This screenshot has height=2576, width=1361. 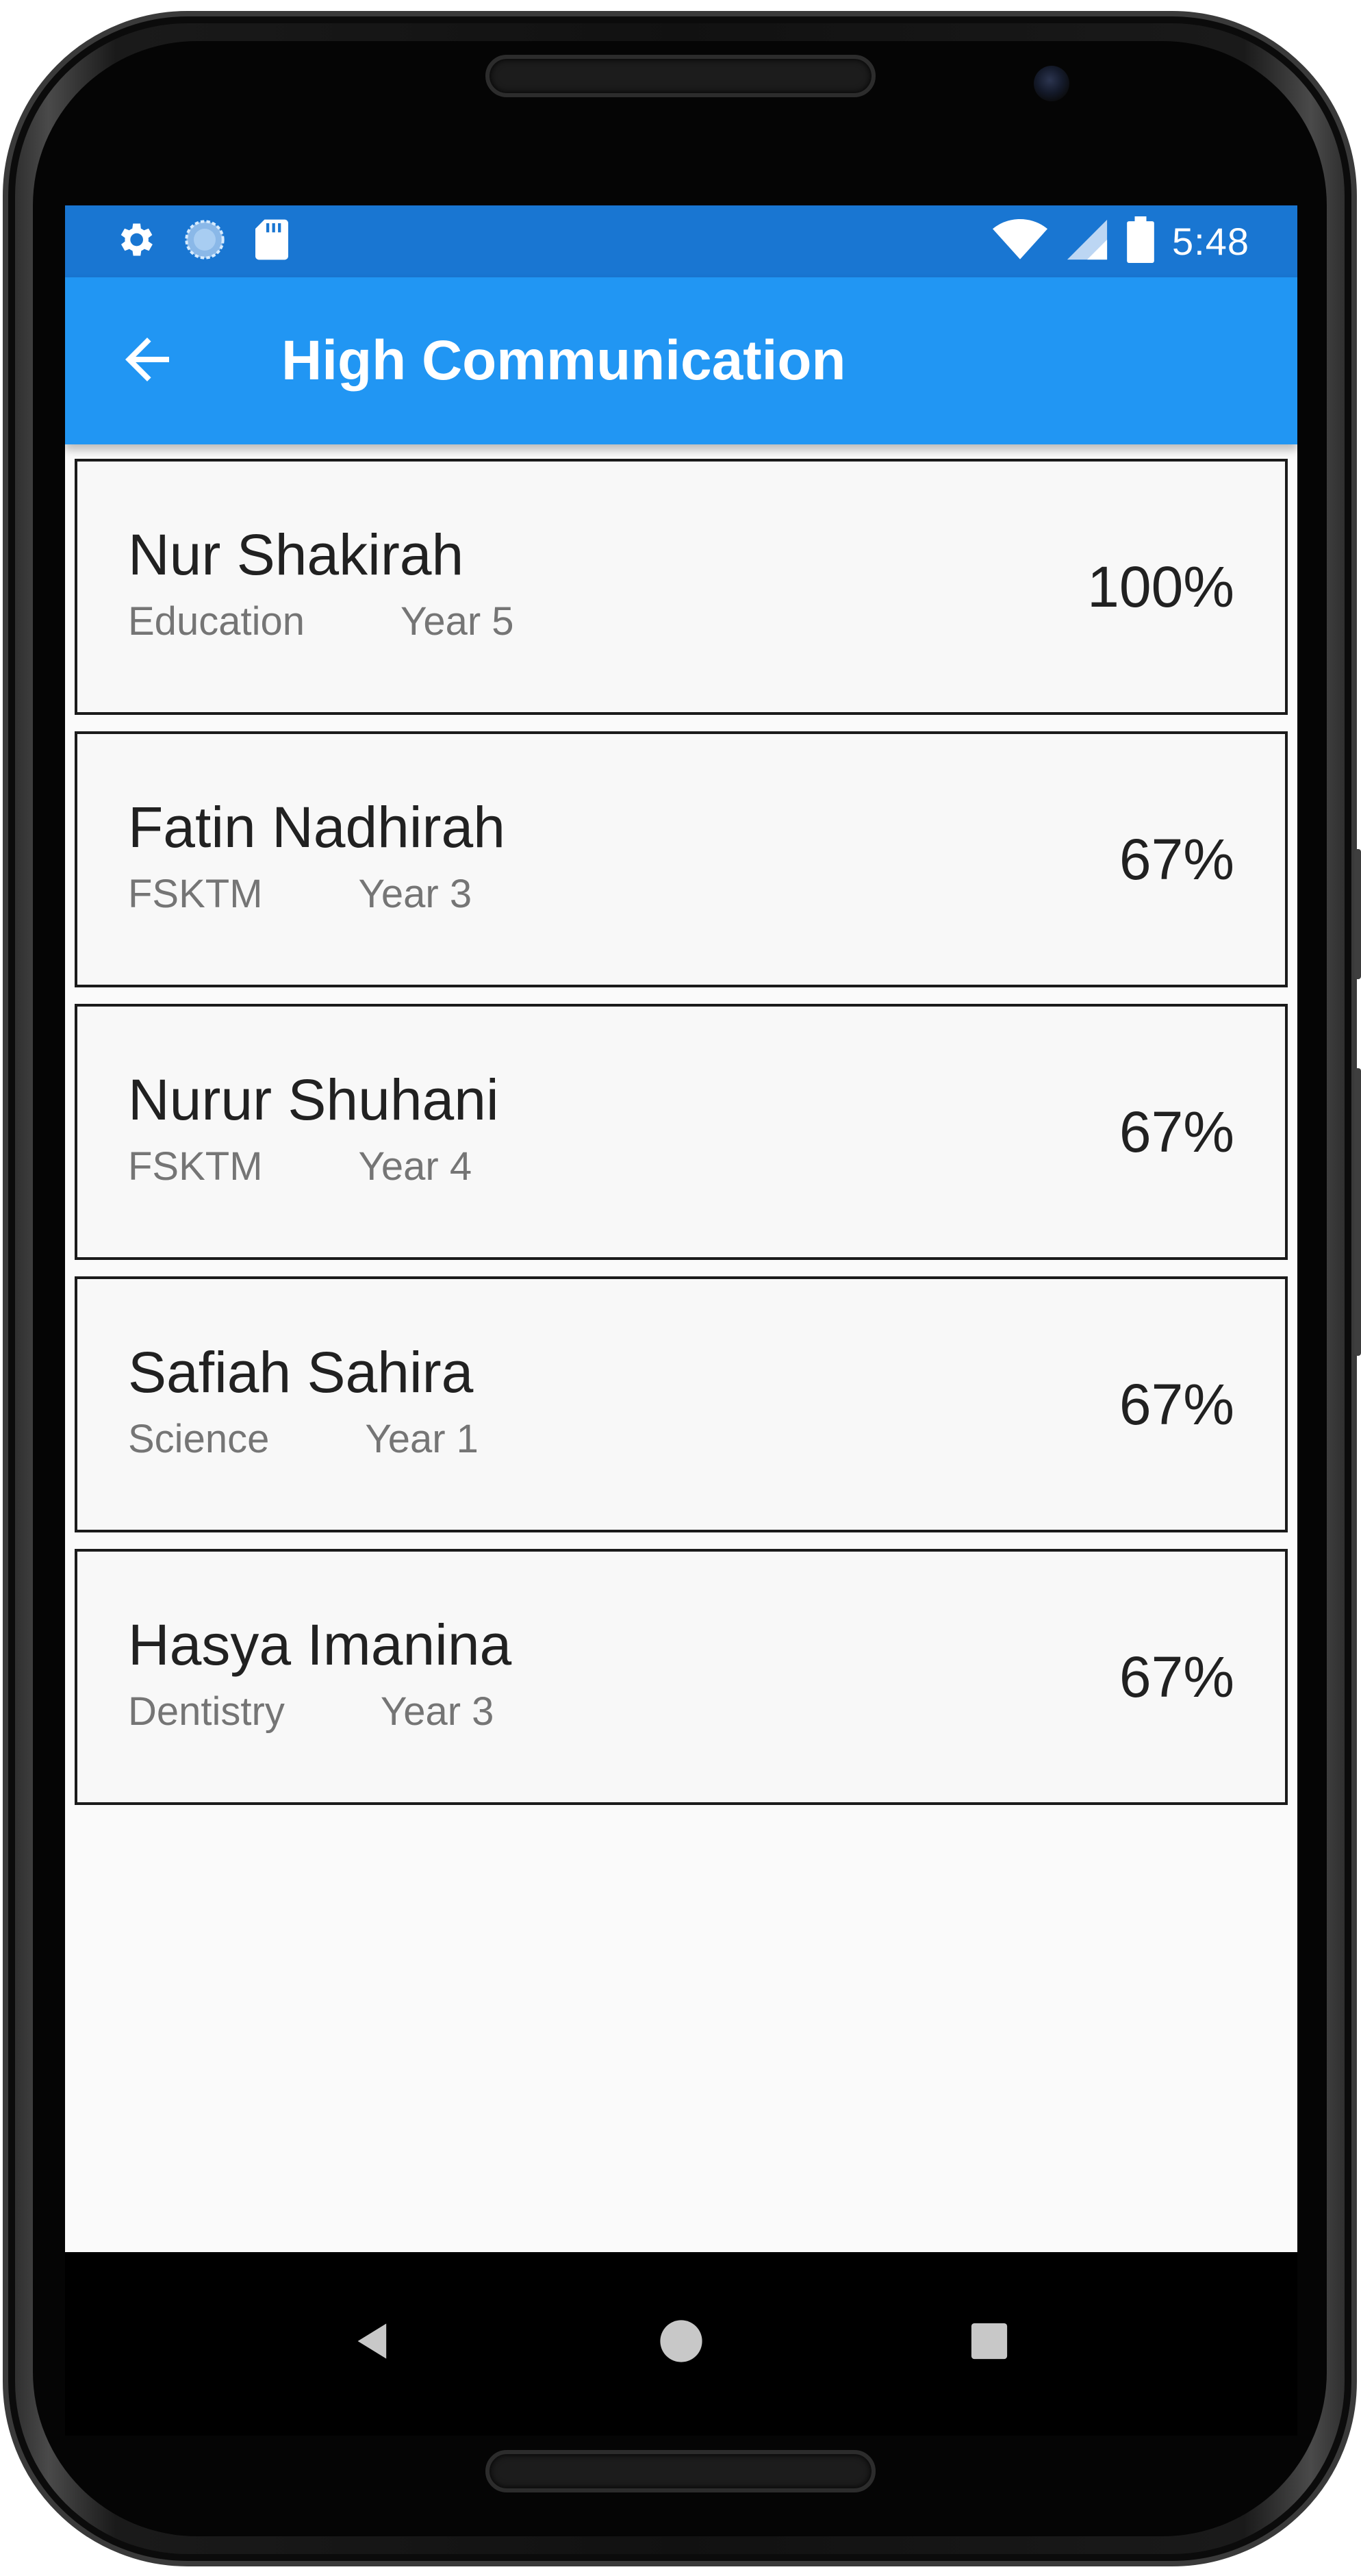 What do you see at coordinates (1087, 241) in the screenshot?
I see `cell-signal-icon` at bounding box center [1087, 241].